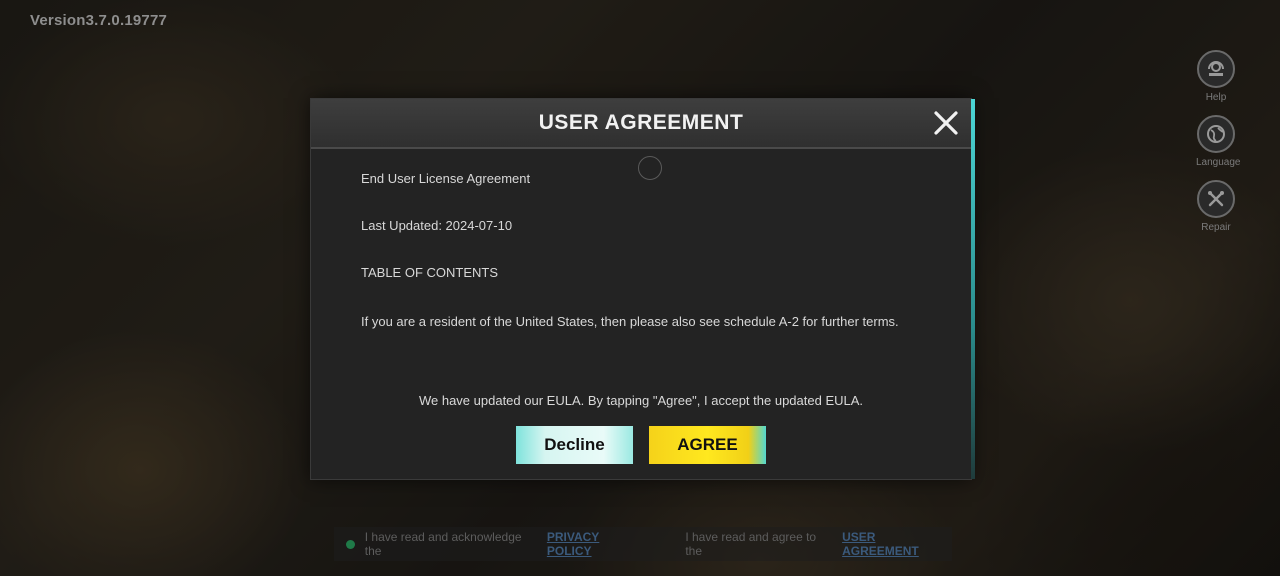 This screenshot has height=576, width=1280. I want to click on repair-button: Repair, so click(1216, 206).